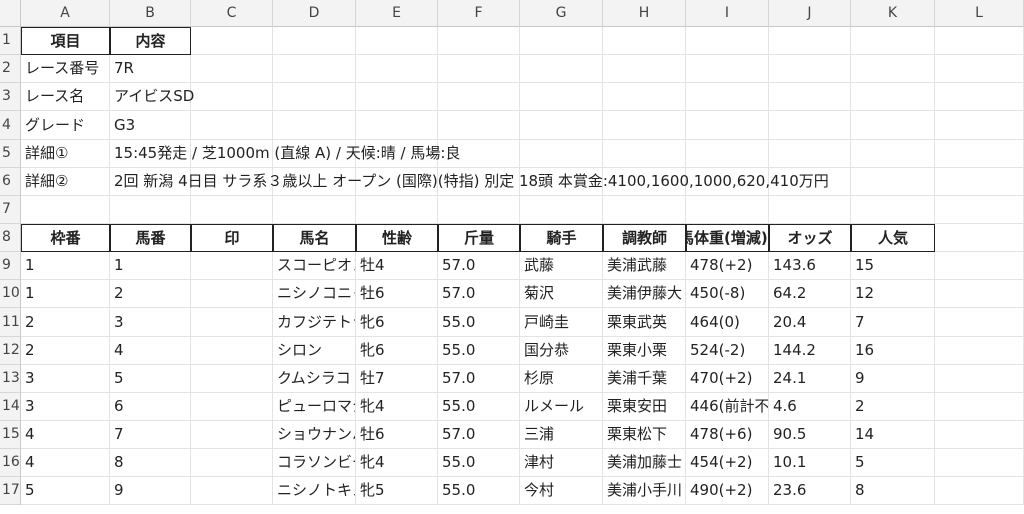  What do you see at coordinates (644, 379) in the screenshot?
I see `table-cell: 美浦千葉` at bounding box center [644, 379].